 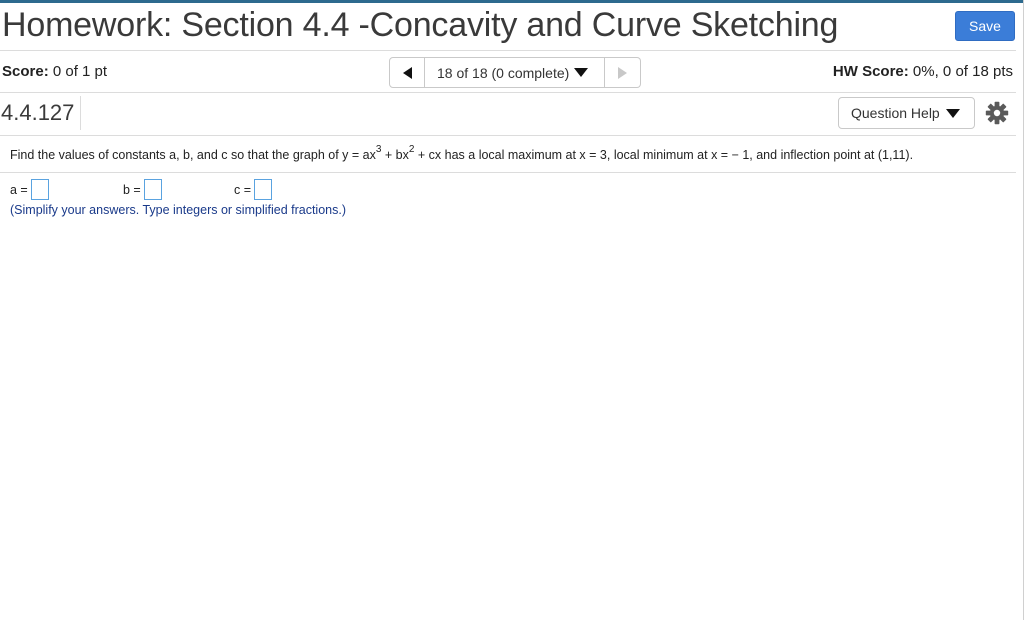 What do you see at coordinates (870, 71) in the screenshot?
I see `hw-score-label: HW Score:` at bounding box center [870, 71].